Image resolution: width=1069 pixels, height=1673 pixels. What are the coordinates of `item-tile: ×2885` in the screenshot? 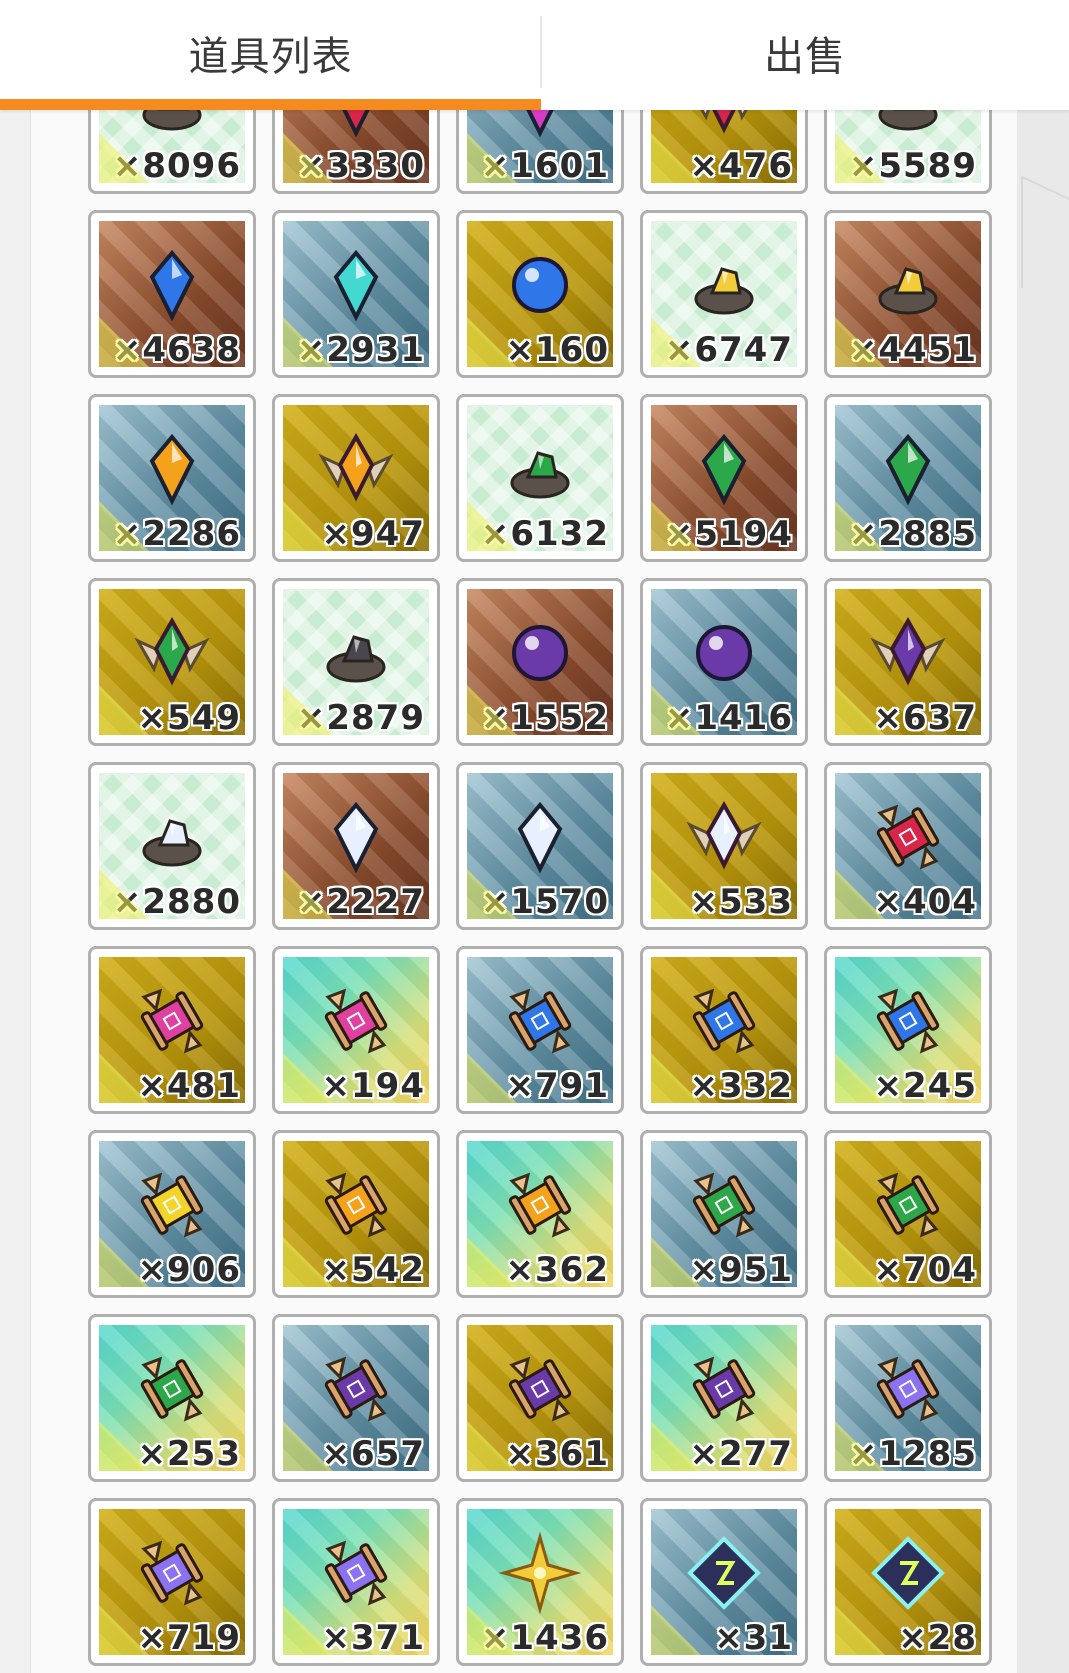 It's located at (908, 478).